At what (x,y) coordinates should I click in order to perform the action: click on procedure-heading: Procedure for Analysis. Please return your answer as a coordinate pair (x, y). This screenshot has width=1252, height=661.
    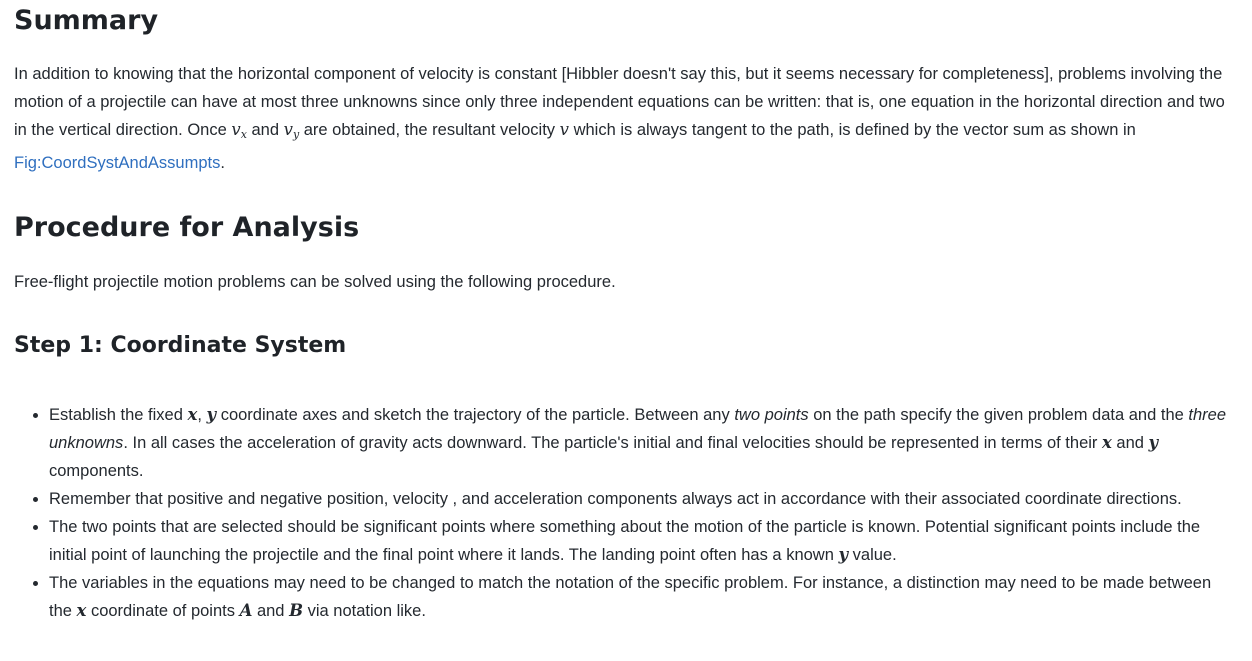
    Looking at the image, I should click on (187, 227).